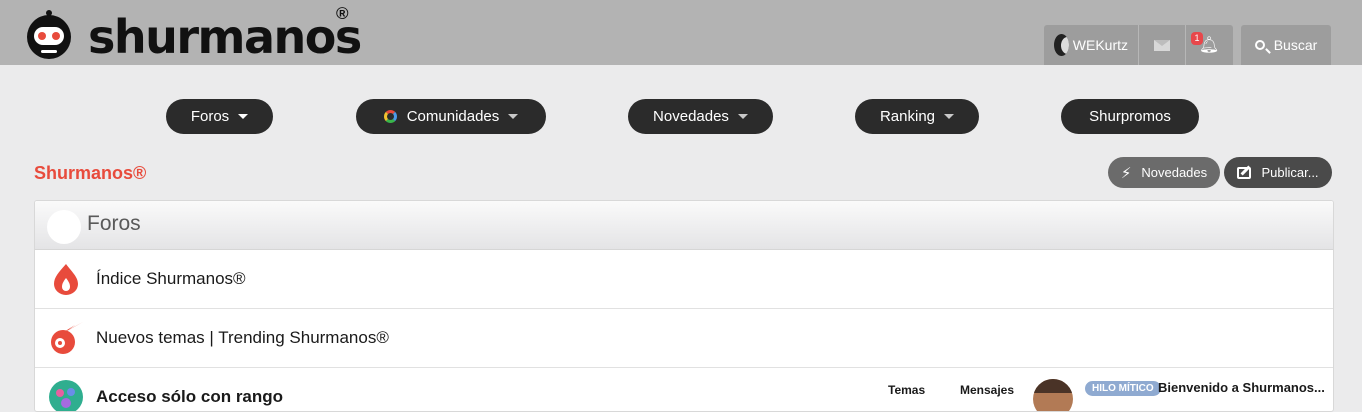  Describe the element at coordinates (64, 227) in the screenshot. I see `category-icon` at that location.